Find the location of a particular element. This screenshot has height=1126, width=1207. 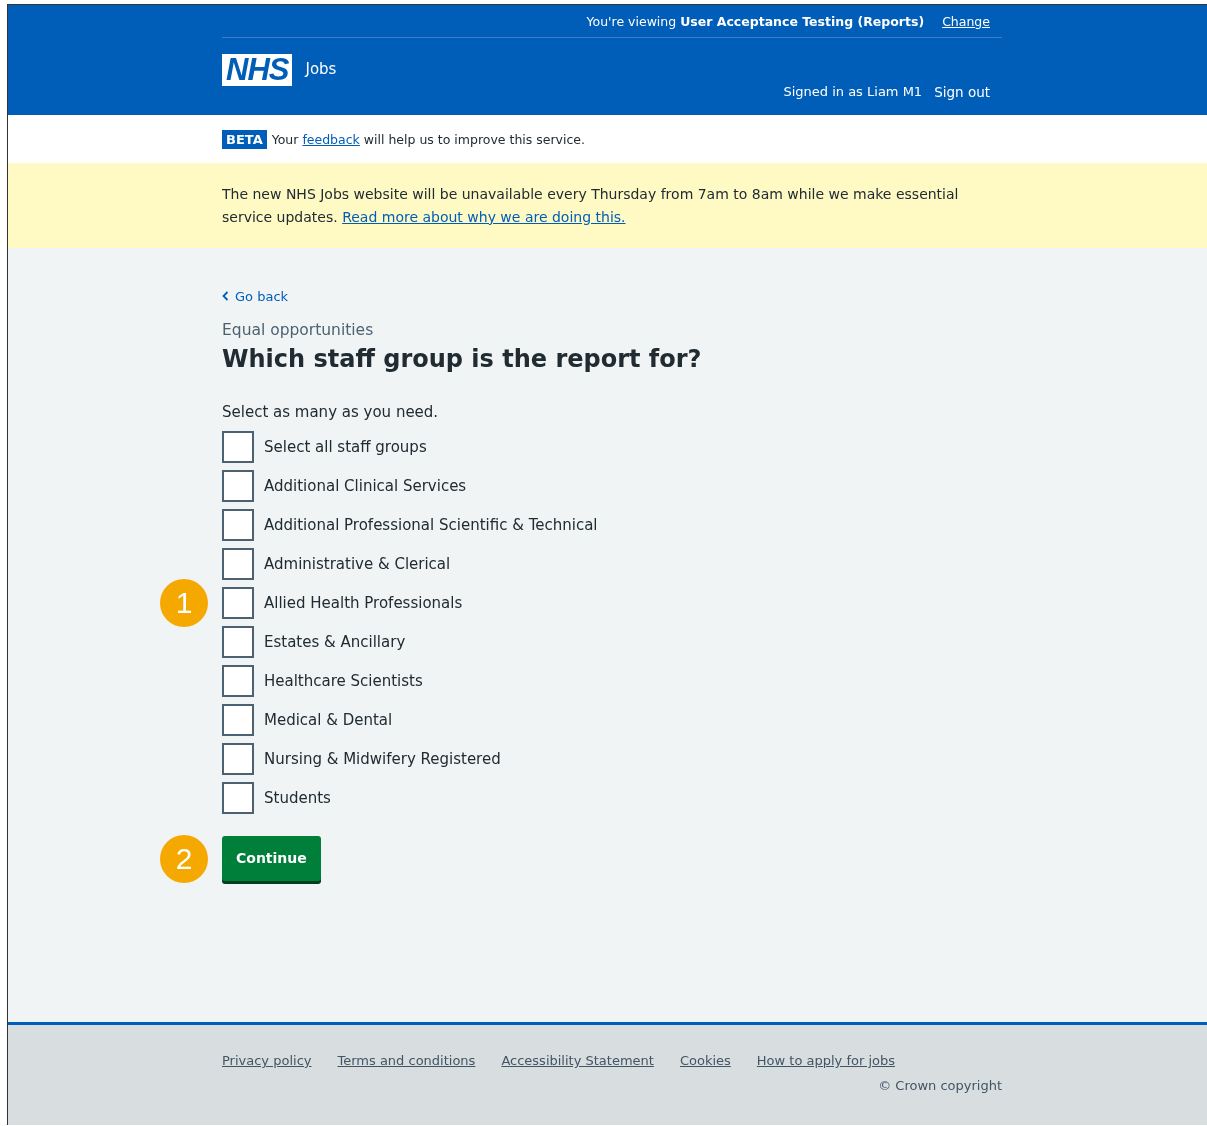

copyright-text: © Crown copyright is located at coordinates (940, 1085).